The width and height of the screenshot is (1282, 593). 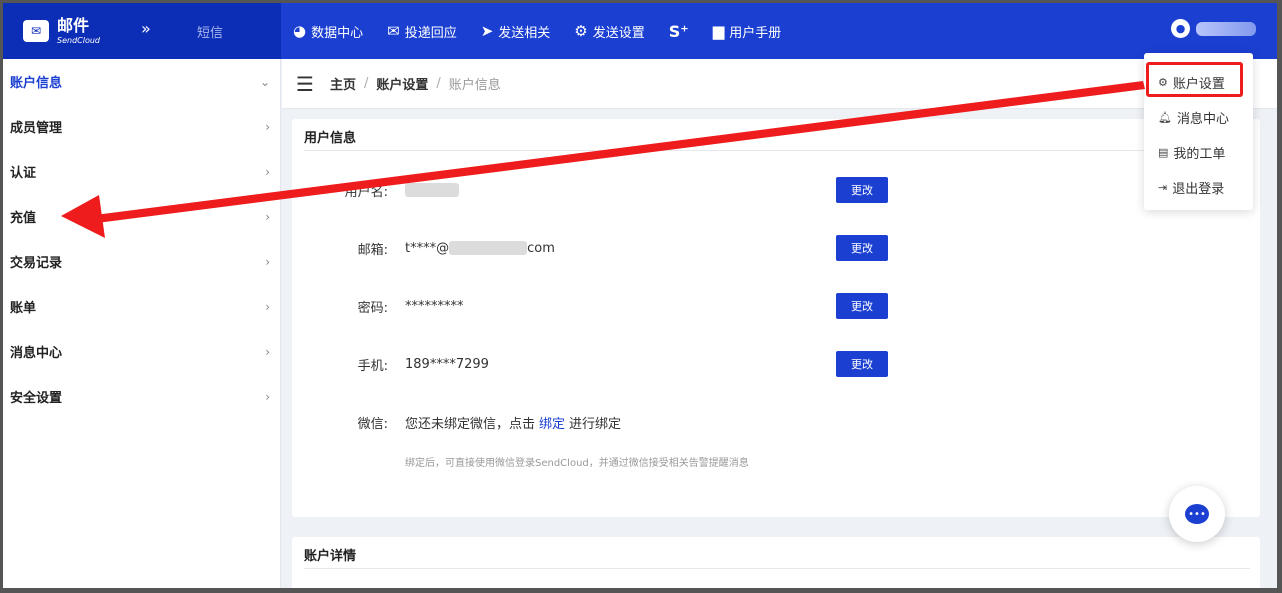 What do you see at coordinates (393, 31) in the screenshot?
I see `mail-open-icon: ✉` at bounding box center [393, 31].